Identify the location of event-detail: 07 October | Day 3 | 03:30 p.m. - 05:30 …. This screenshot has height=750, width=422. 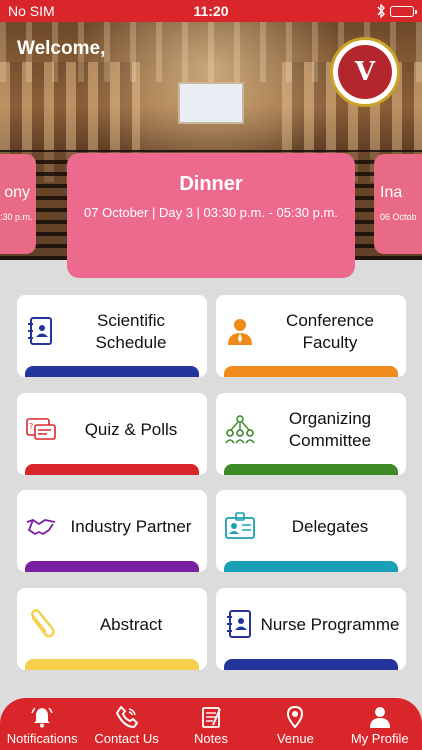
(211, 212).